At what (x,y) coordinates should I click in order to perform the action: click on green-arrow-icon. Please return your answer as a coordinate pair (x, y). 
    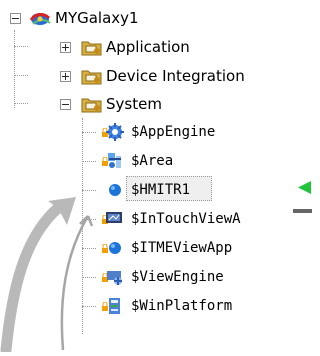
    Looking at the image, I should click on (304, 187).